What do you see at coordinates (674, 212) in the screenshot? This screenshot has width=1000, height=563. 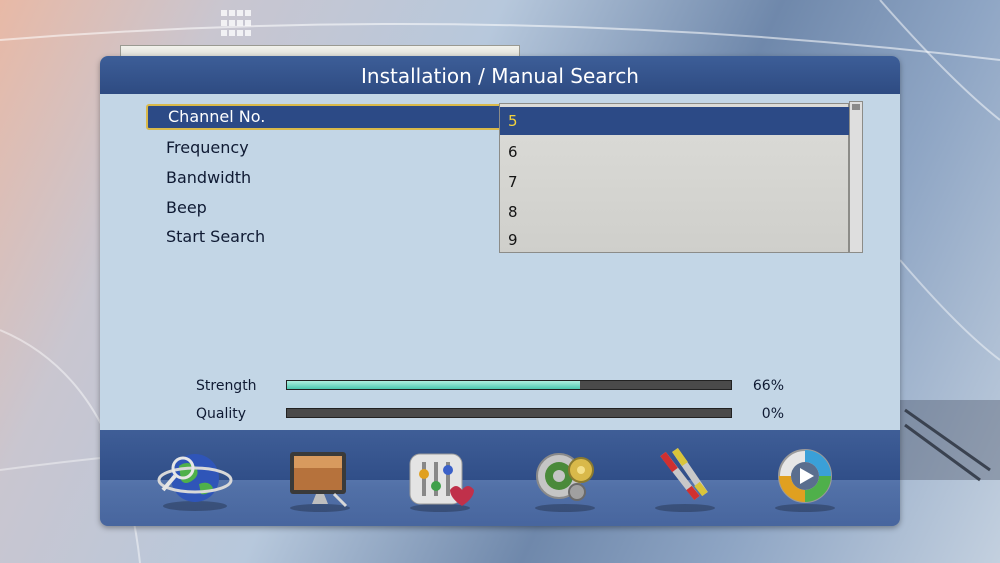 I see `dropdown-option-8: 8` at bounding box center [674, 212].